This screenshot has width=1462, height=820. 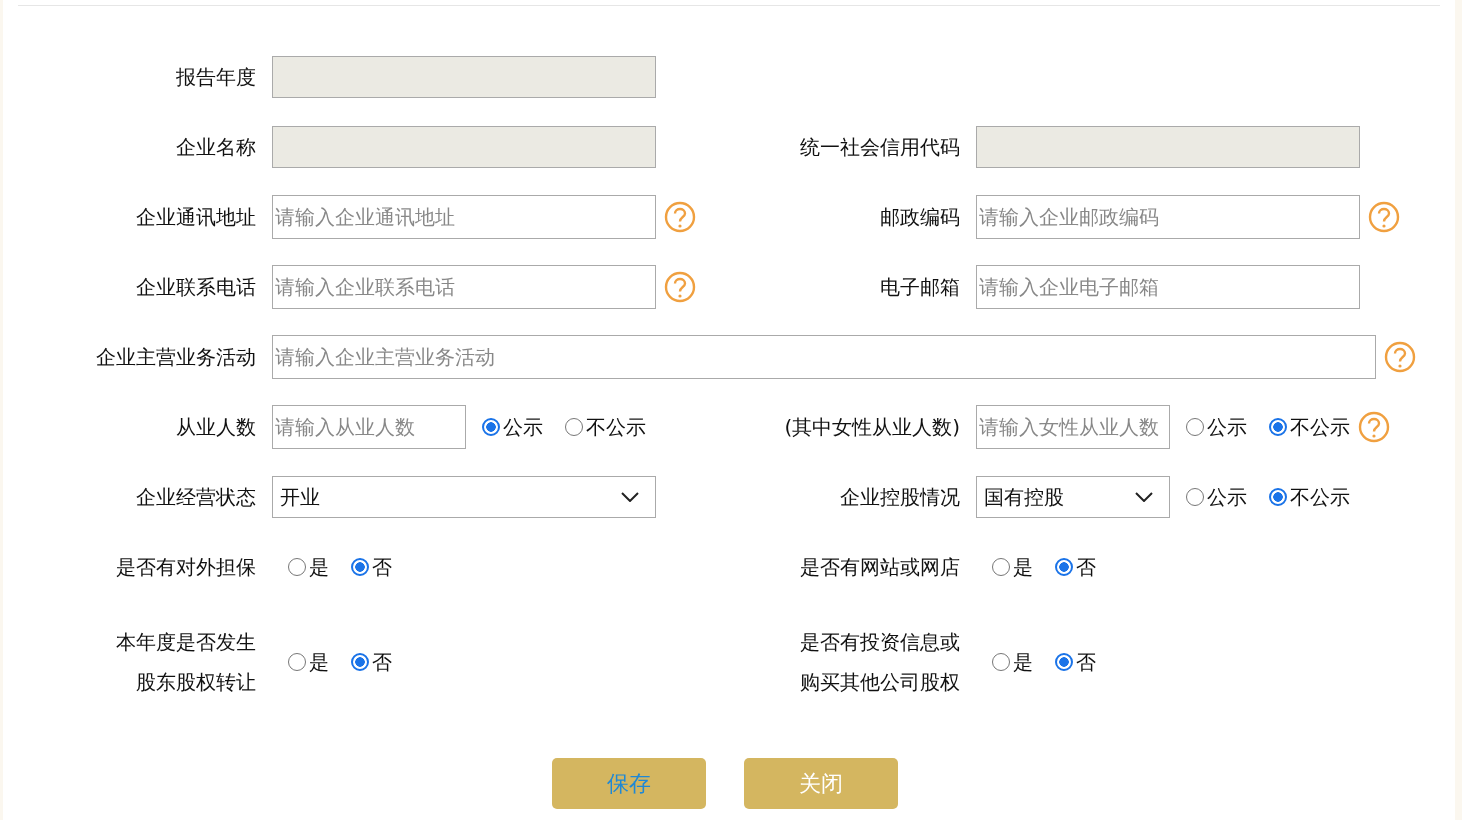 What do you see at coordinates (216, 147) in the screenshot?
I see `field-label: 企业名称` at bounding box center [216, 147].